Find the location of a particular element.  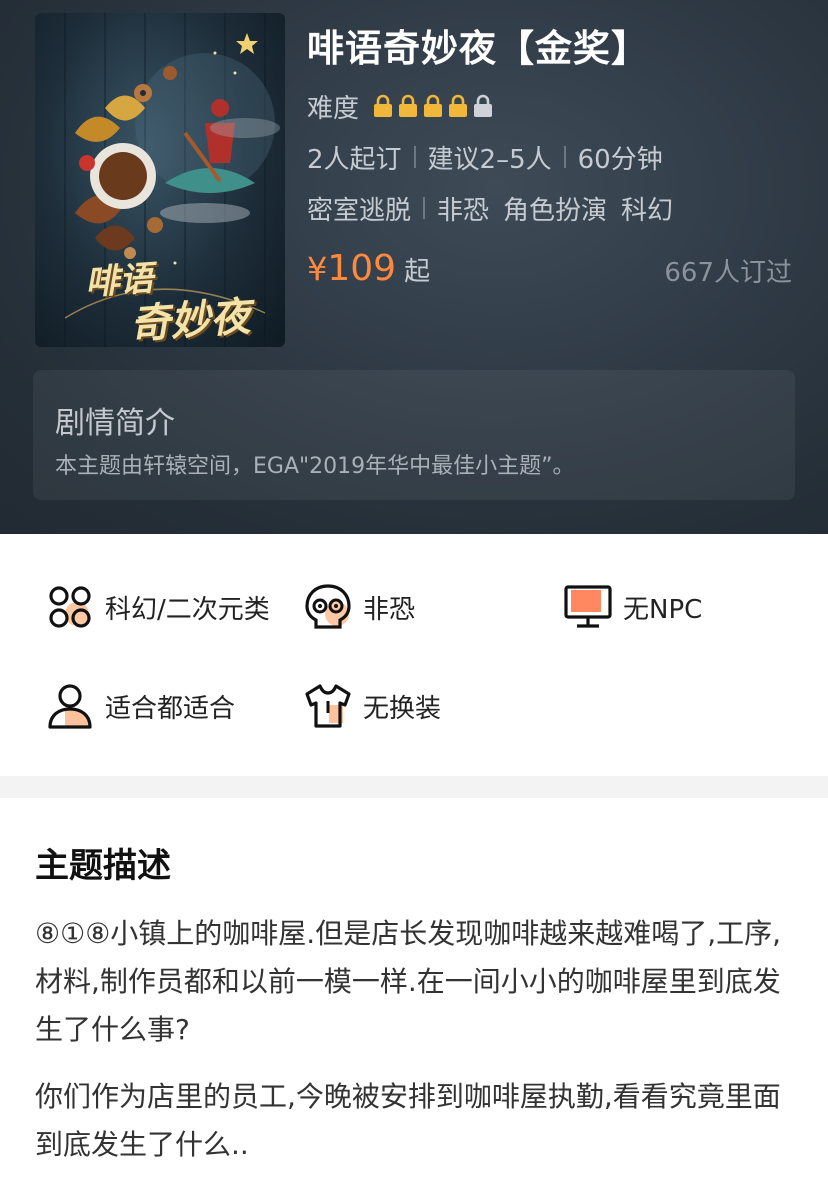

story-summary-card: 剧情简介 本主题由轩辕空间，EGA"2019年华中最佳小主题”。 is located at coordinates (414, 435).